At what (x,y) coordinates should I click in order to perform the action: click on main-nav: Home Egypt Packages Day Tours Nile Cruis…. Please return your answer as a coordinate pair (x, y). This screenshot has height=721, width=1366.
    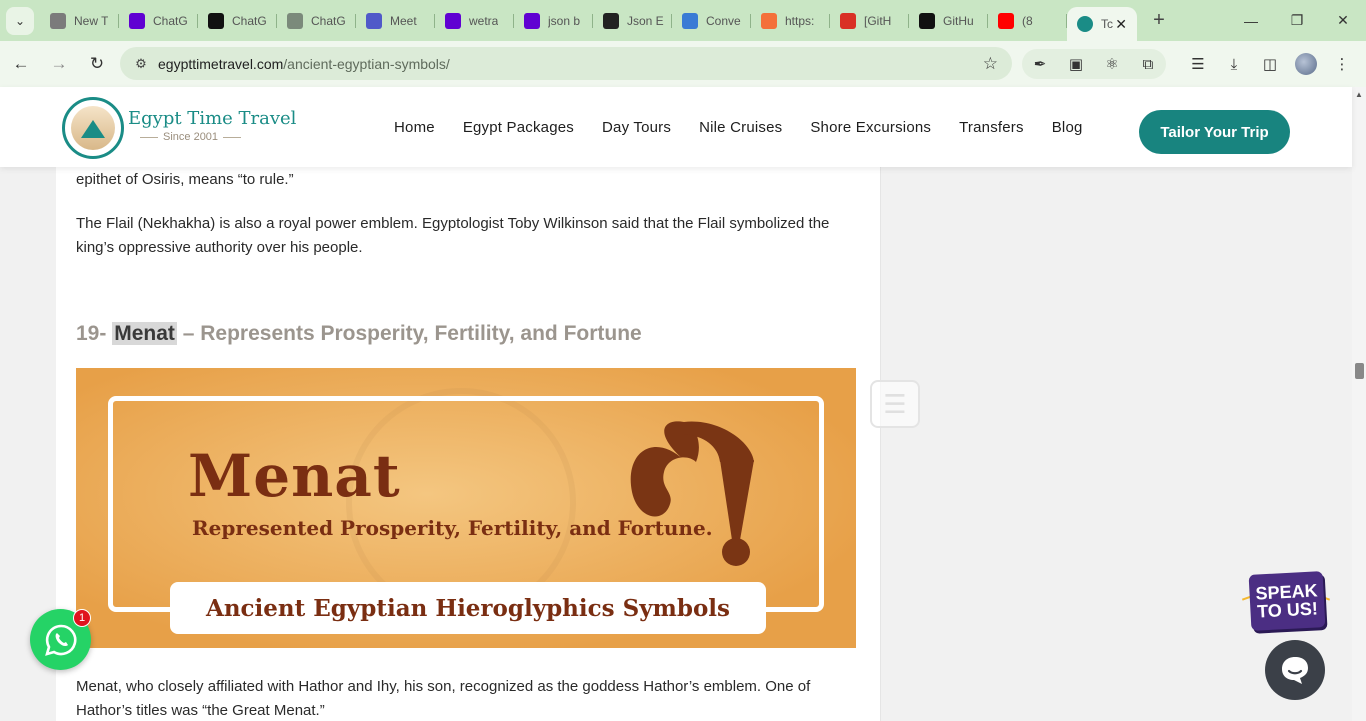
    Looking at the image, I should click on (738, 127).